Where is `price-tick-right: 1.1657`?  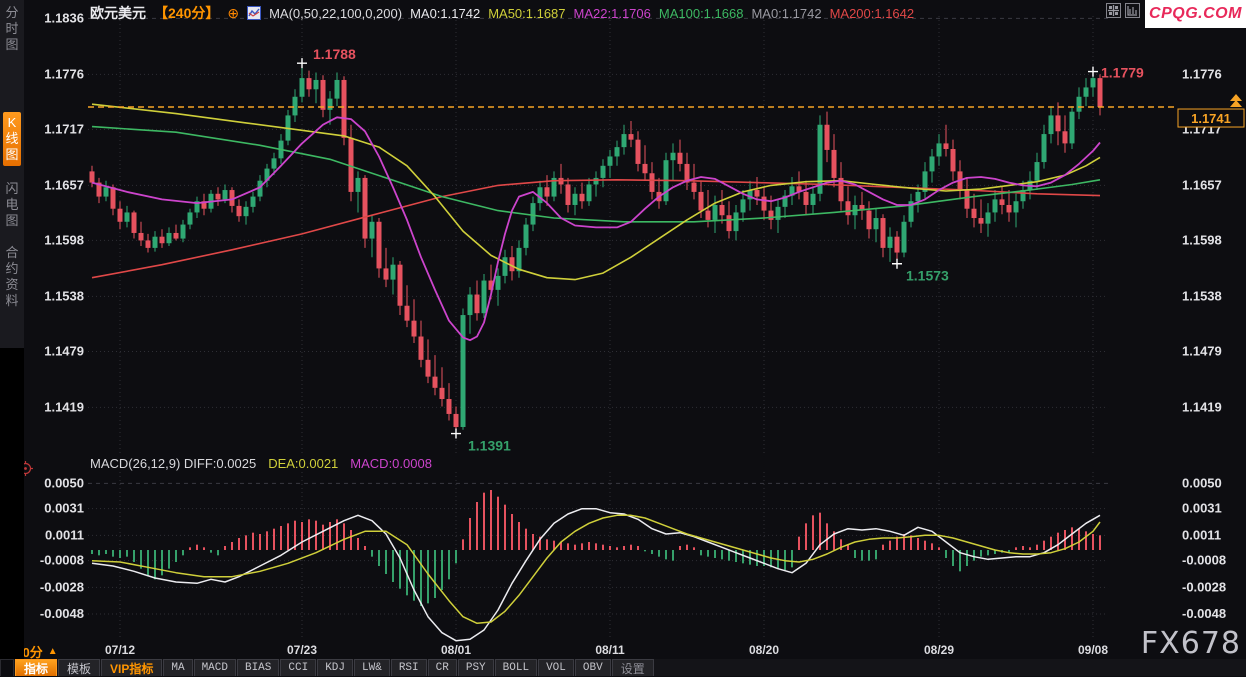 price-tick-right: 1.1657 is located at coordinates (1202, 184).